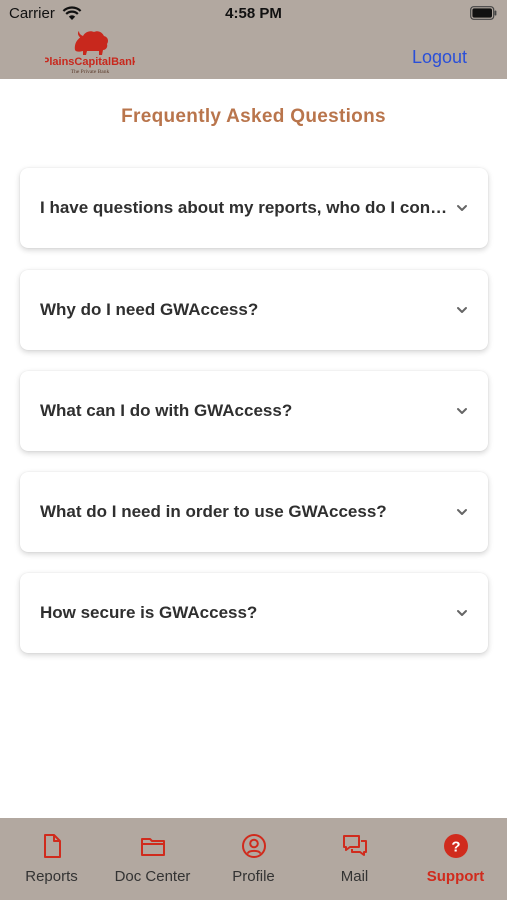  What do you see at coordinates (354, 876) in the screenshot?
I see `tab-label: Mail` at bounding box center [354, 876].